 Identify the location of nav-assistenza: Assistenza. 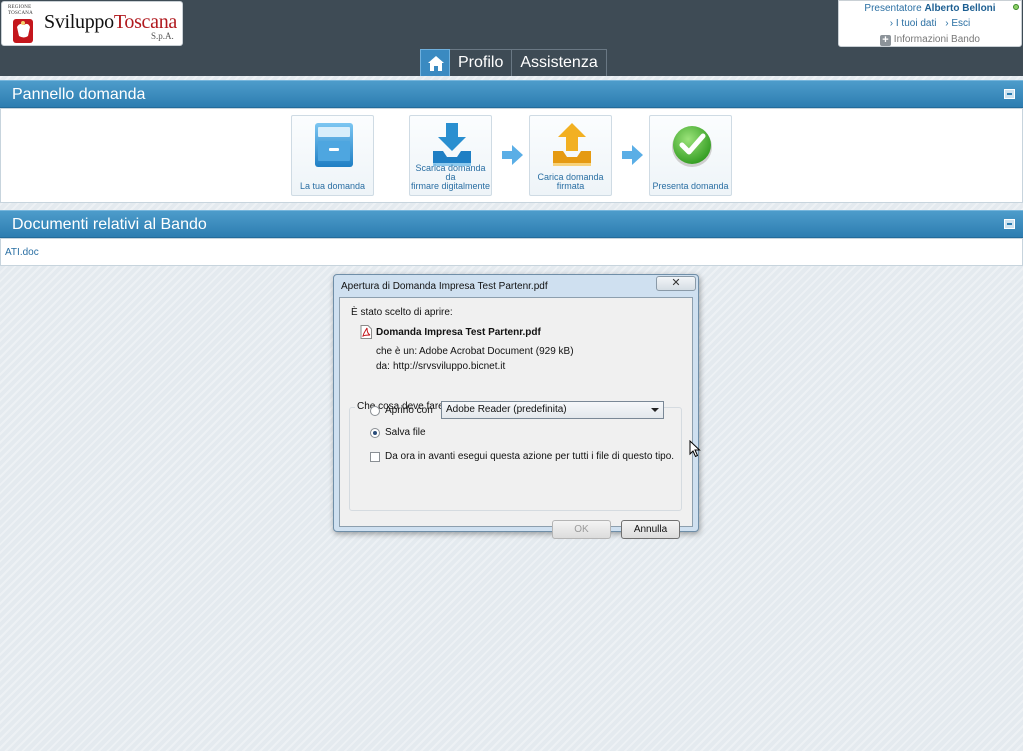
(559, 62).